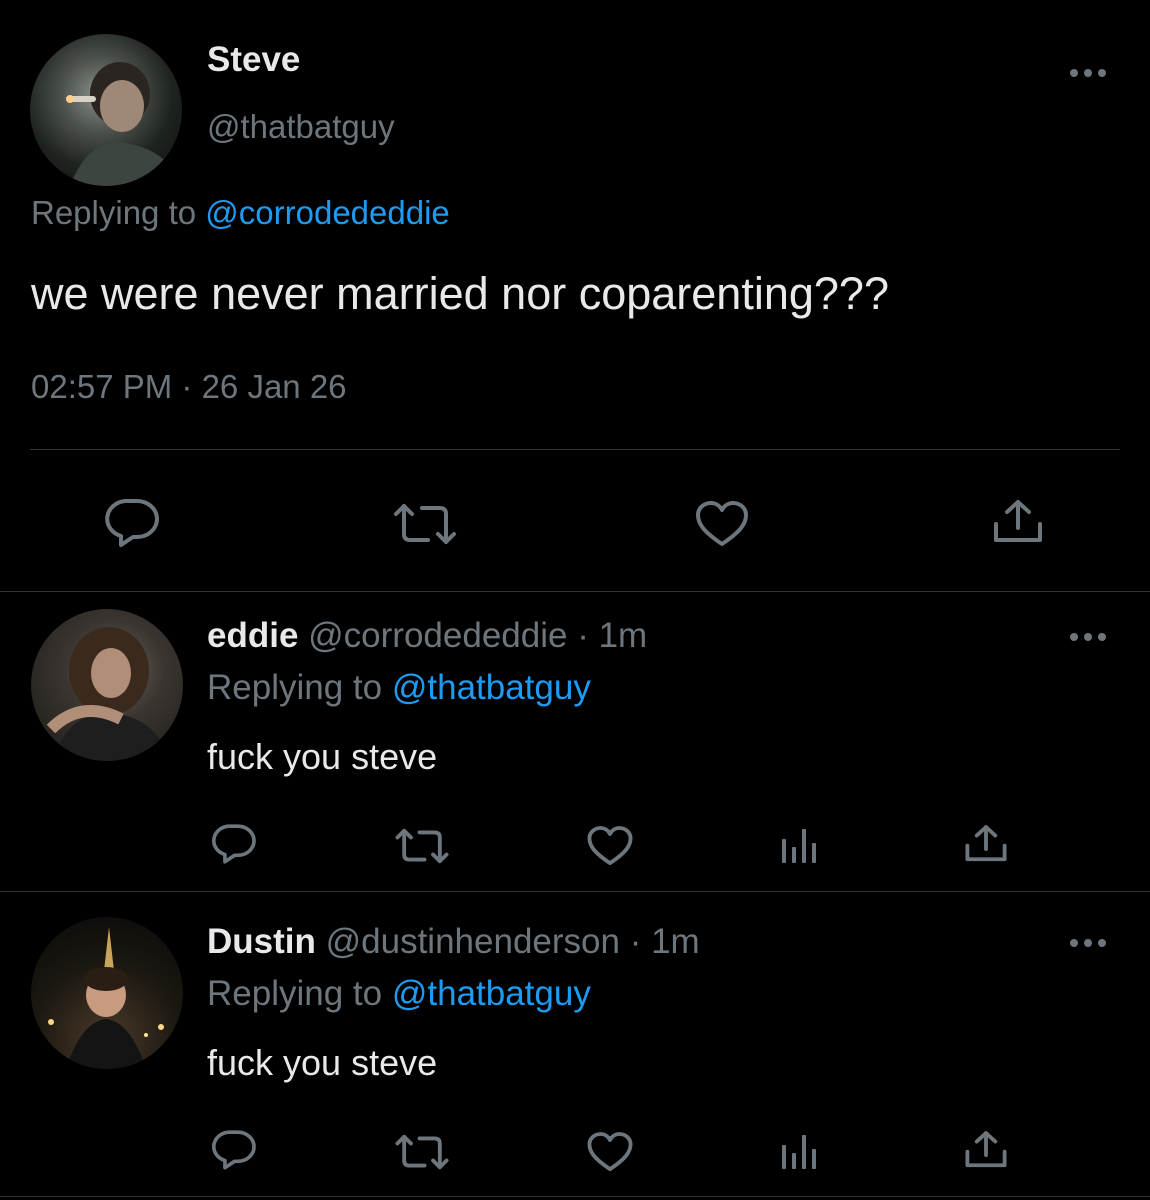 The width and height of the screenshot is (1150, 1200). I want to click on reply-header: Dustin @dustinhenderson · 1m, so click(453, 942).